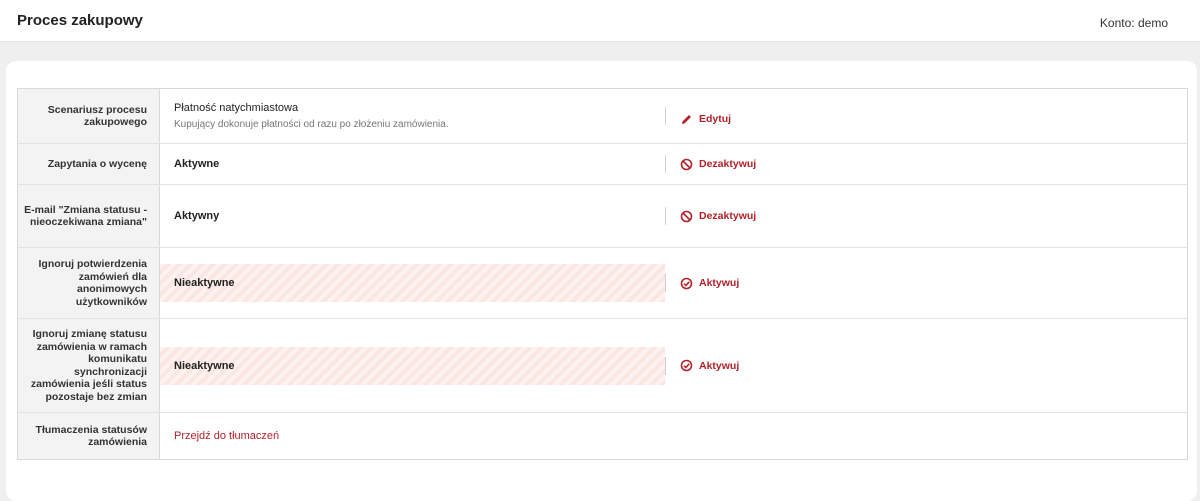 The image size is (1200, 501). What do you see at coordinates (926, 116) in the screenshot?
I see `action-area: Edytuj` at bounding box center [926, 116].